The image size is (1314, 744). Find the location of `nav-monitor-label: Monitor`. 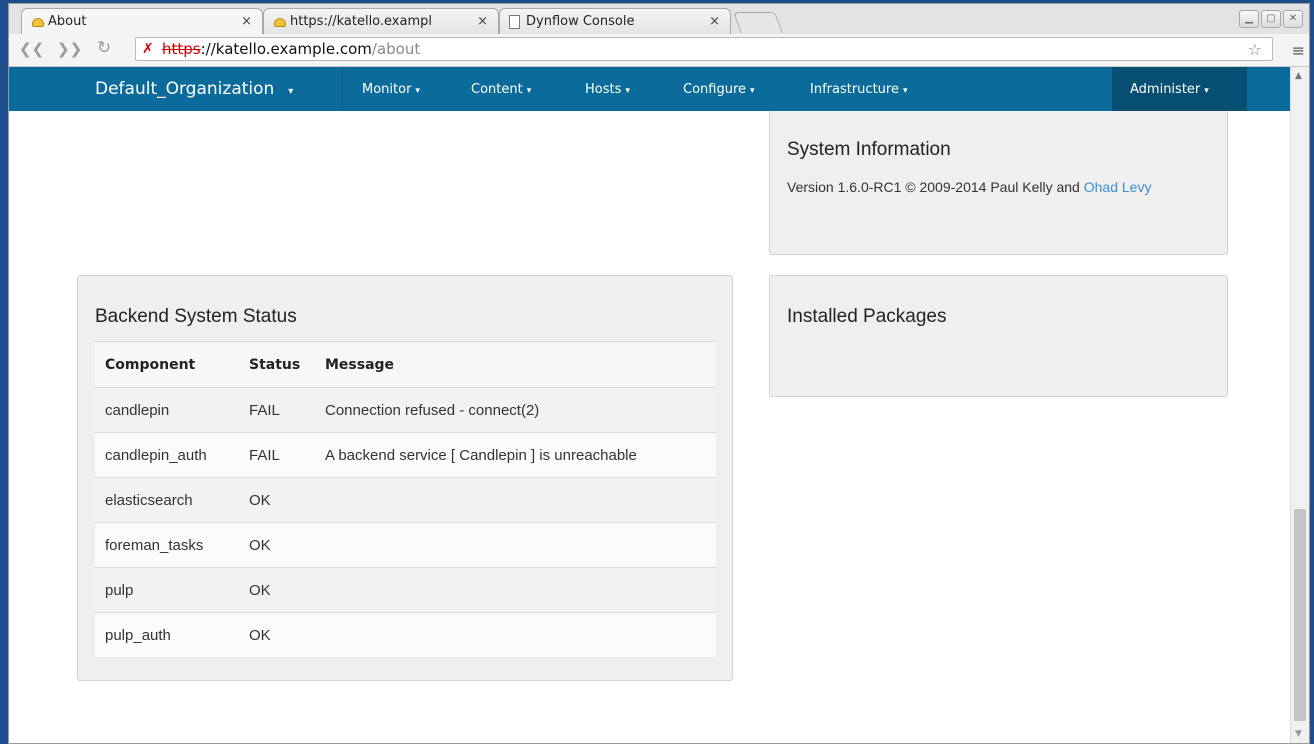

nav-monitor-label: Monitor is located at coordinates (387, 89).